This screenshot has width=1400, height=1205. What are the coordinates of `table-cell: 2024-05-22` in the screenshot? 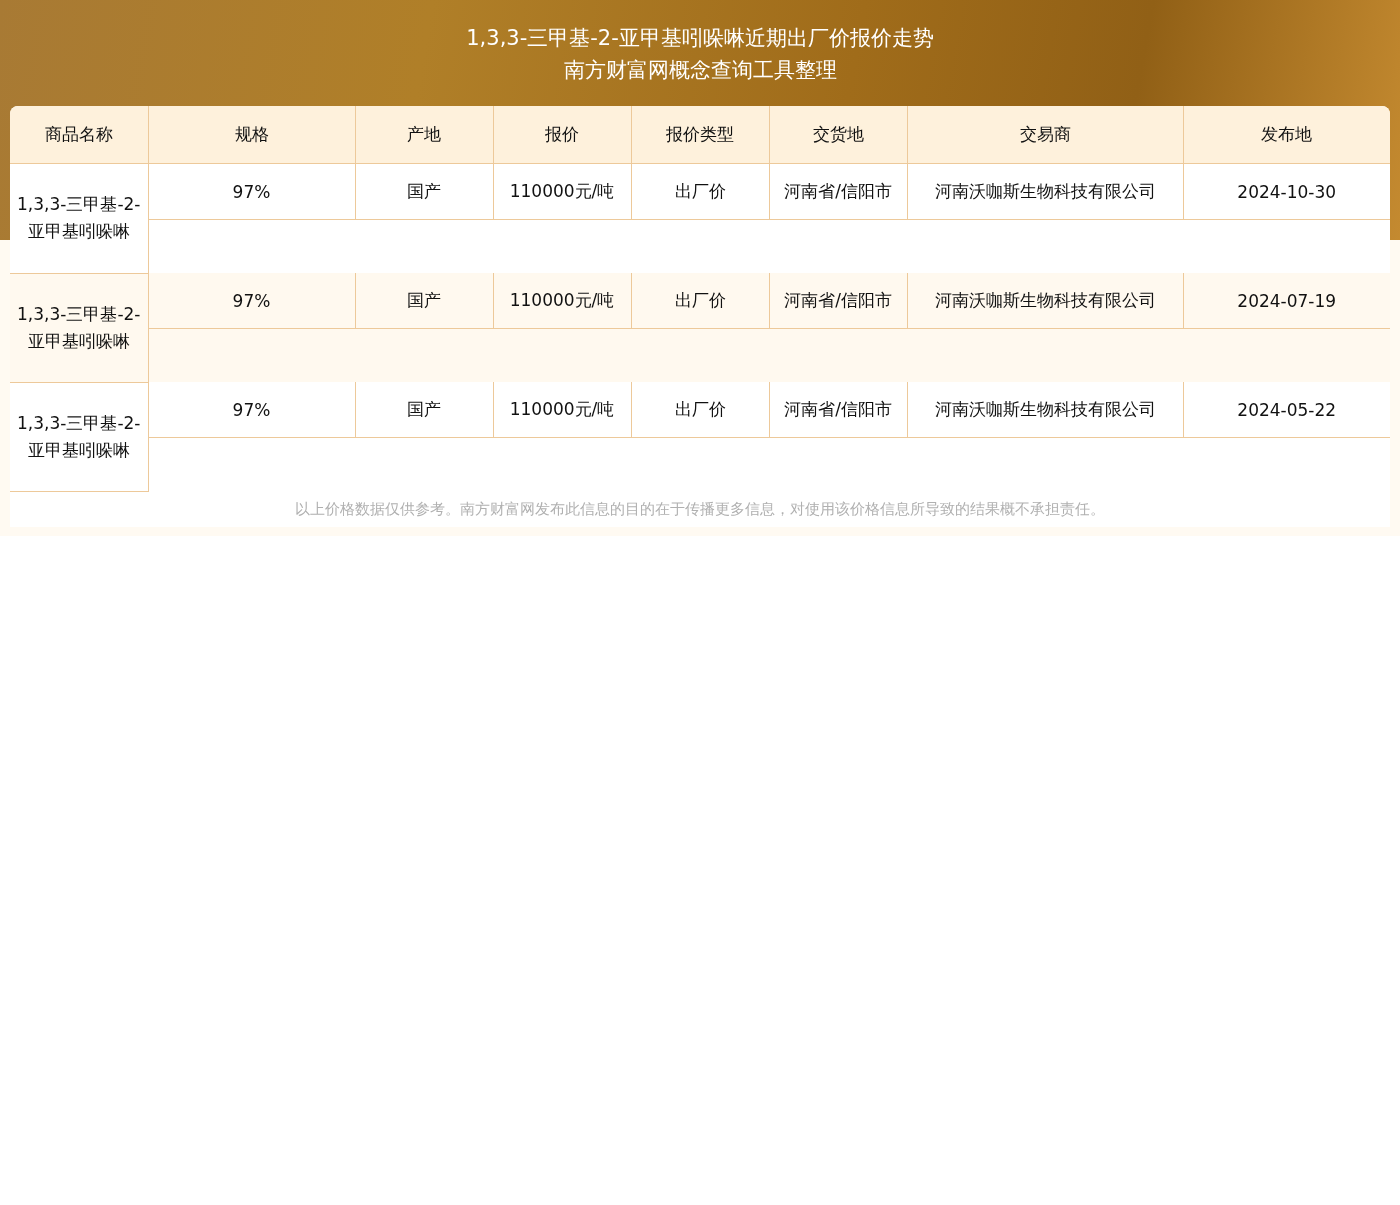 It's located at (1286, 410).